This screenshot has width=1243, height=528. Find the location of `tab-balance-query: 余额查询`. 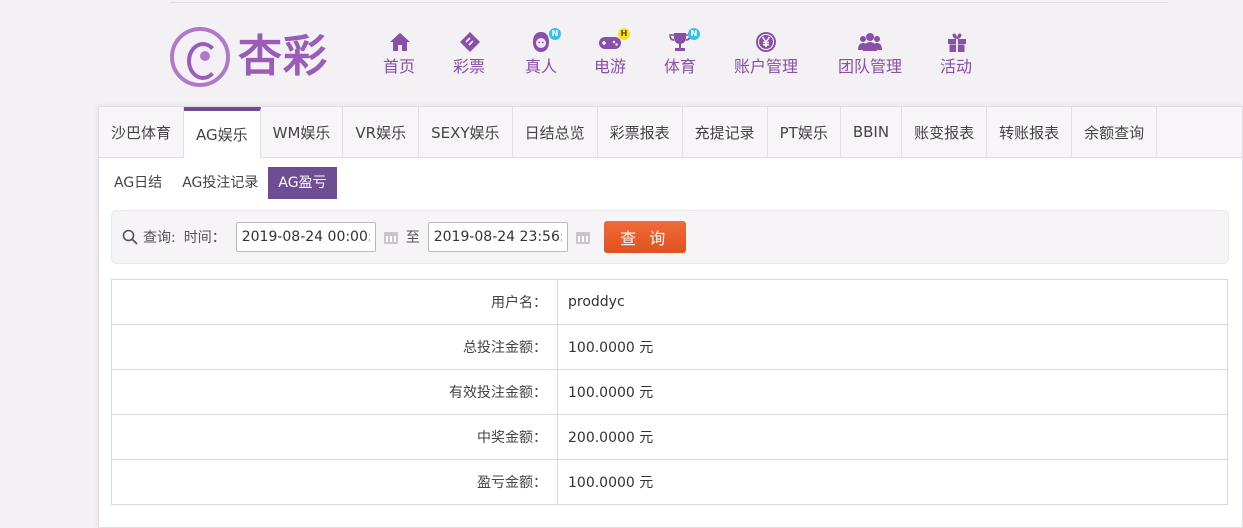

tab-balance-query: 余额查询 is located at coordinates (1115, 132).